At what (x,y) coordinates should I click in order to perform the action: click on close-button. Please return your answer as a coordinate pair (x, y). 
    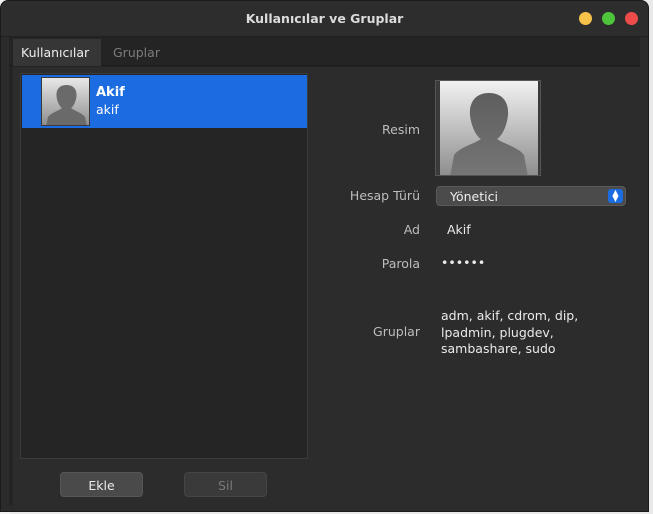
    Looking at the image, I should click on (631, 18).